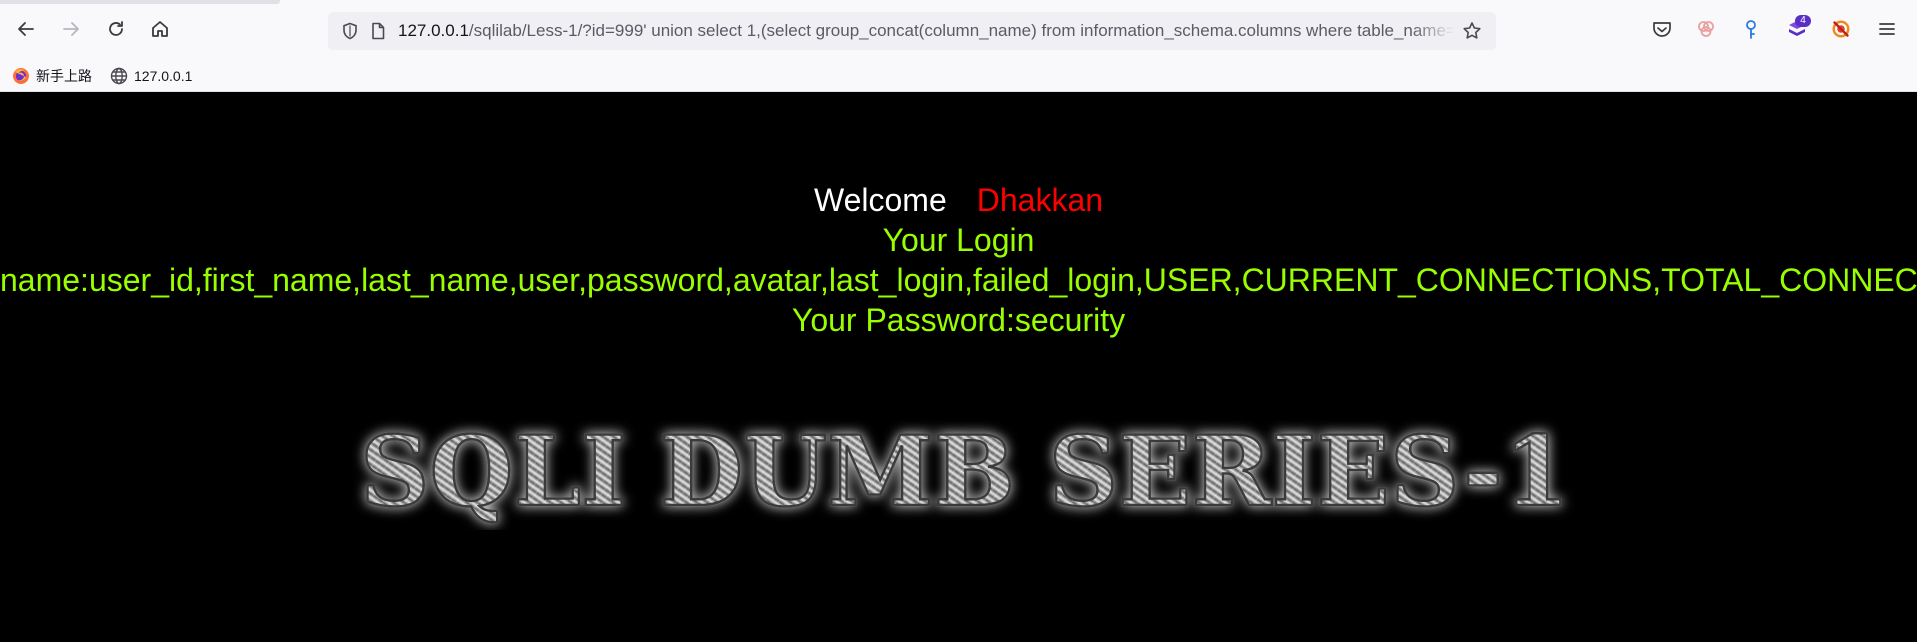  I want to click on banner-text: SQLI DUMB SERIES-1, so click(965, 471).